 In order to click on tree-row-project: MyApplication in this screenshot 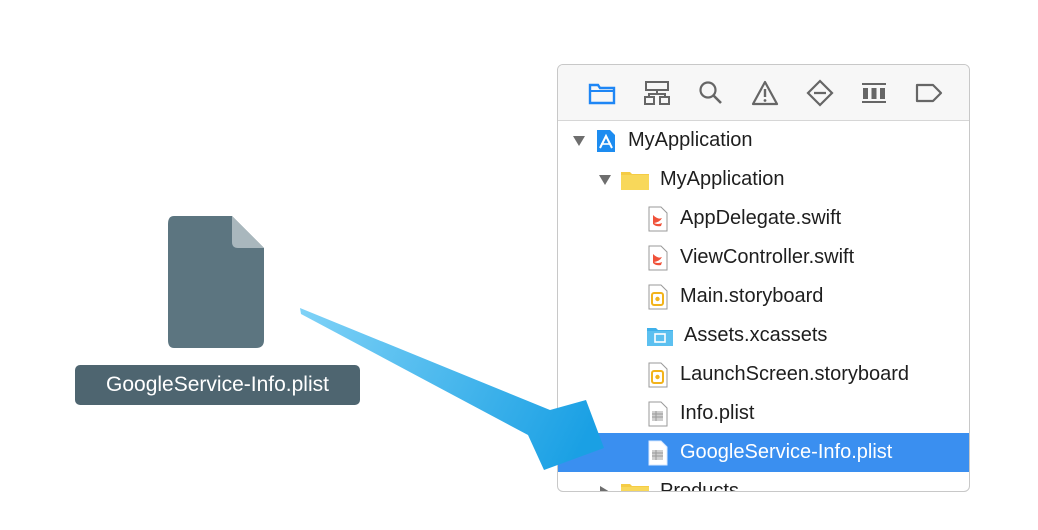, I will do `click(763, 140)`.